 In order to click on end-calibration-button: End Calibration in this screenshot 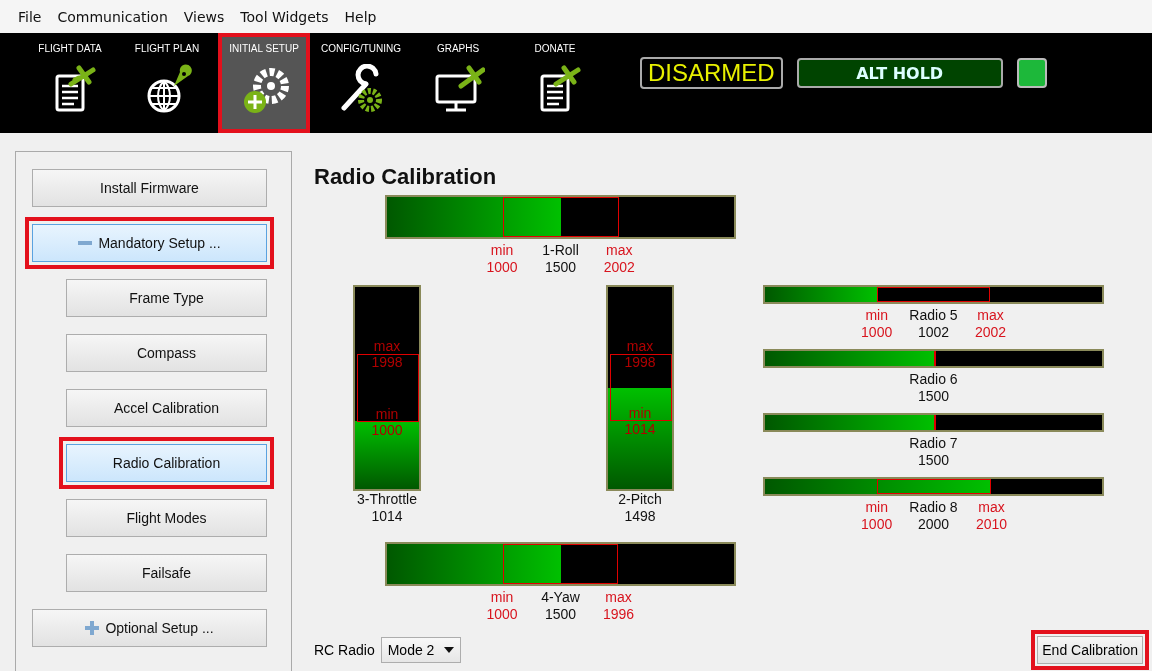, I will do `click(1090, 650)`.